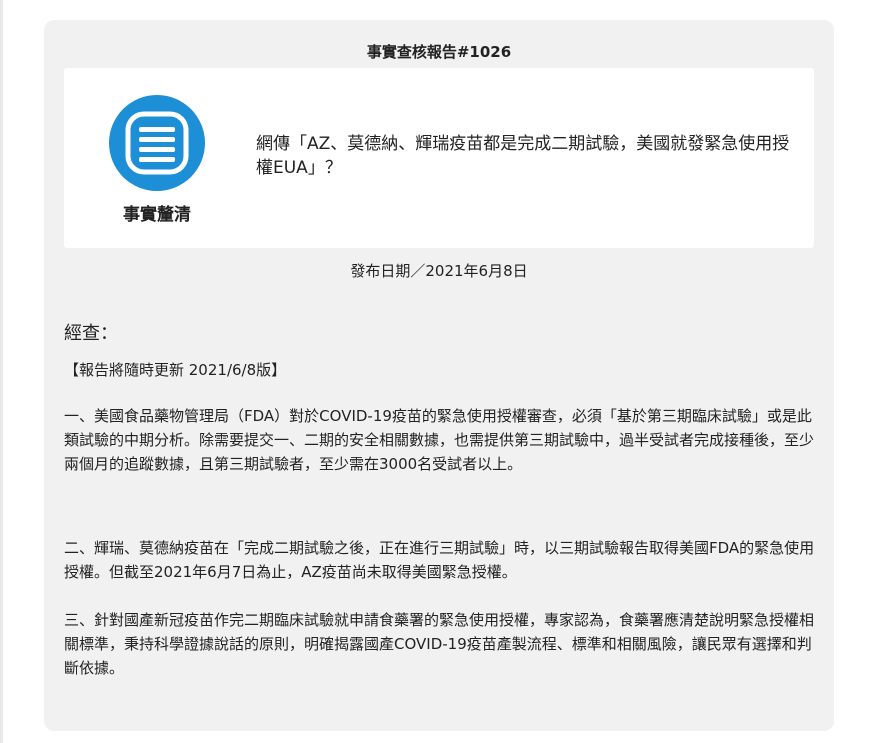 The image size is (873, 743). I want to click on left-border, so click(1, 371).